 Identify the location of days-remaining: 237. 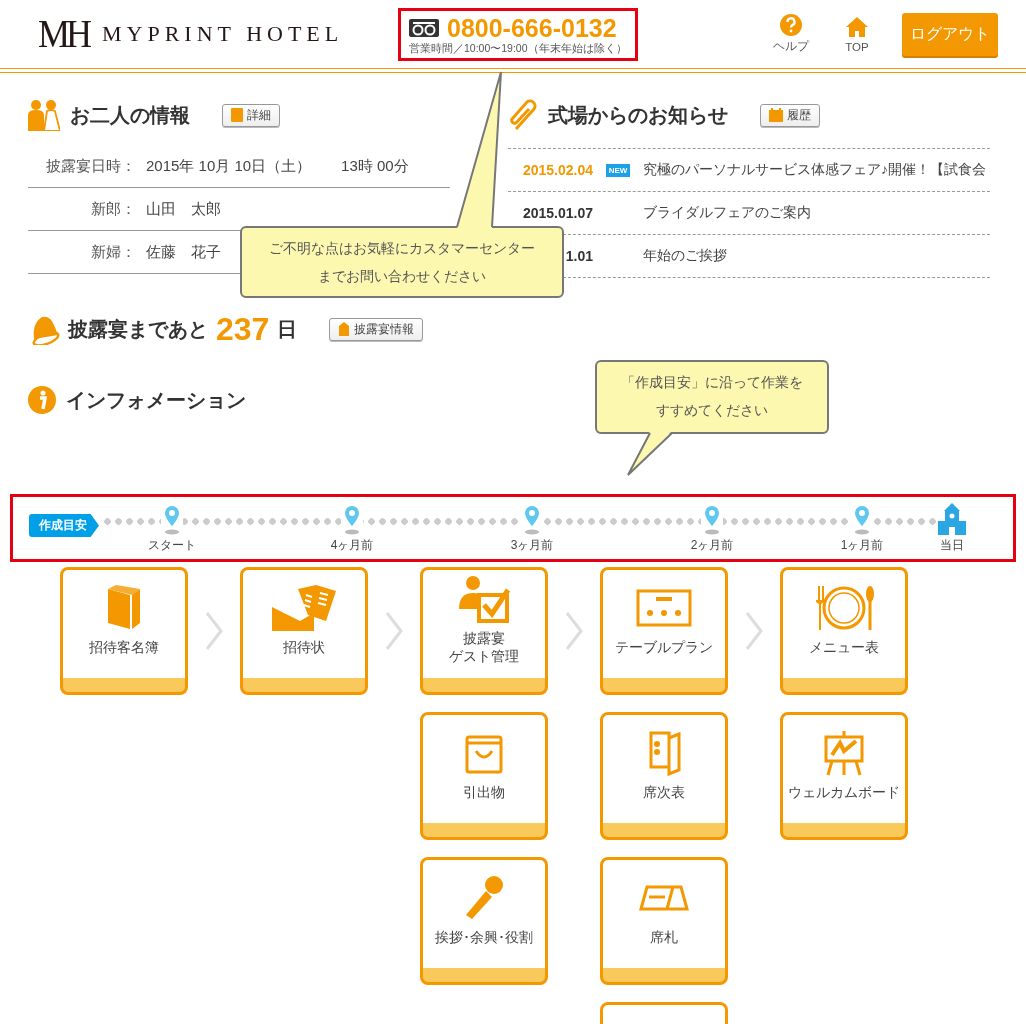
(243, 329).